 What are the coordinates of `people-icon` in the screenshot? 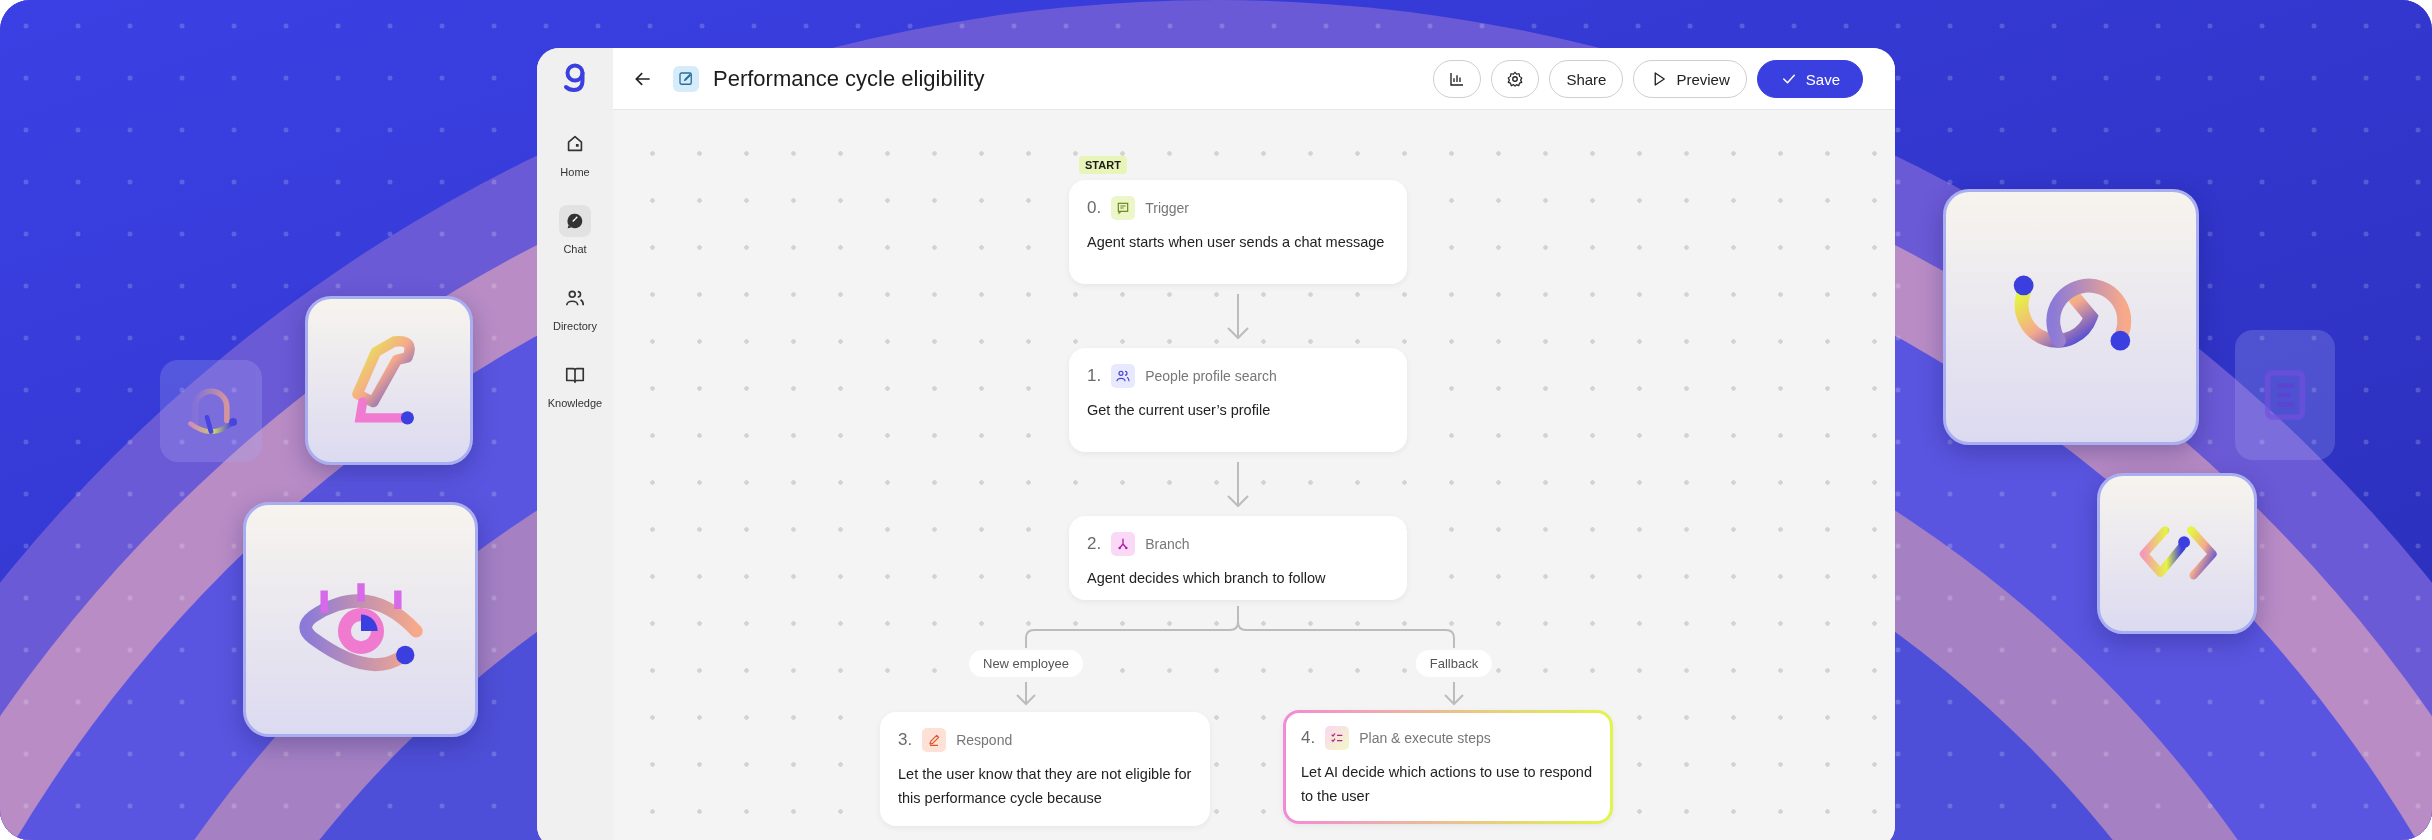 It's located at (1123, 376).